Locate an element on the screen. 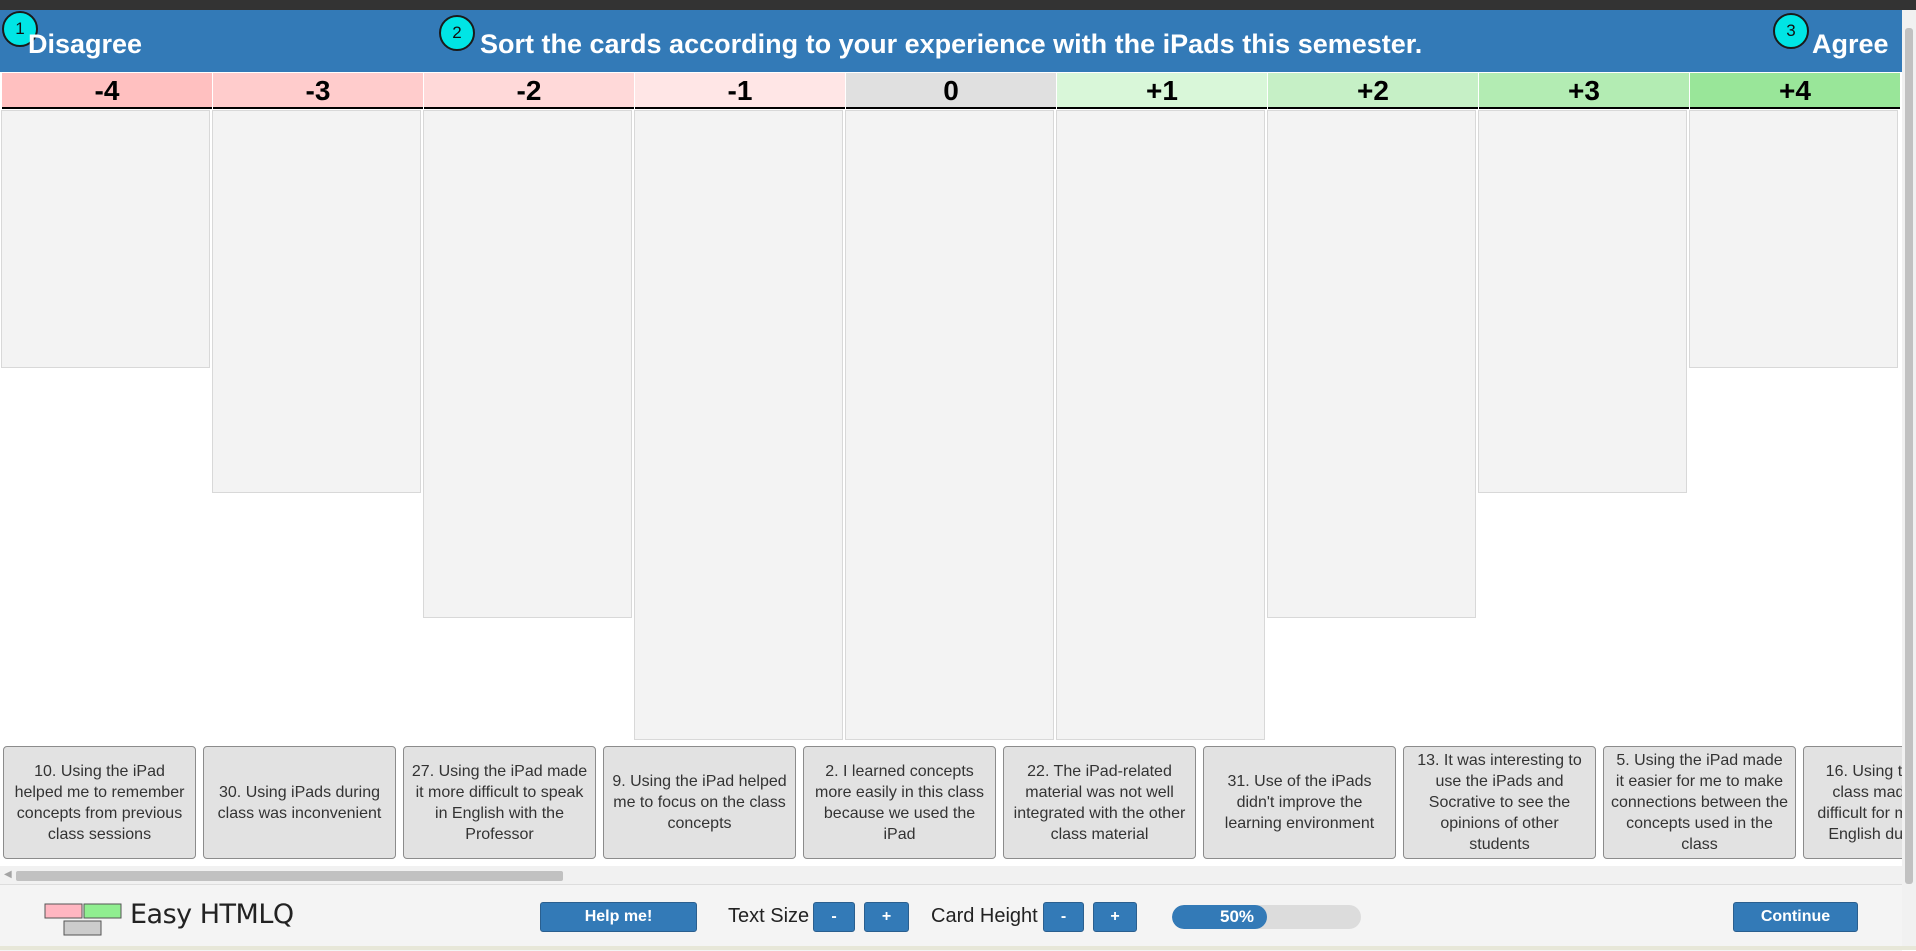 This screenshot has width=1916, height=951. column-header-minus1: -1 is located at coordinates (740, 91).